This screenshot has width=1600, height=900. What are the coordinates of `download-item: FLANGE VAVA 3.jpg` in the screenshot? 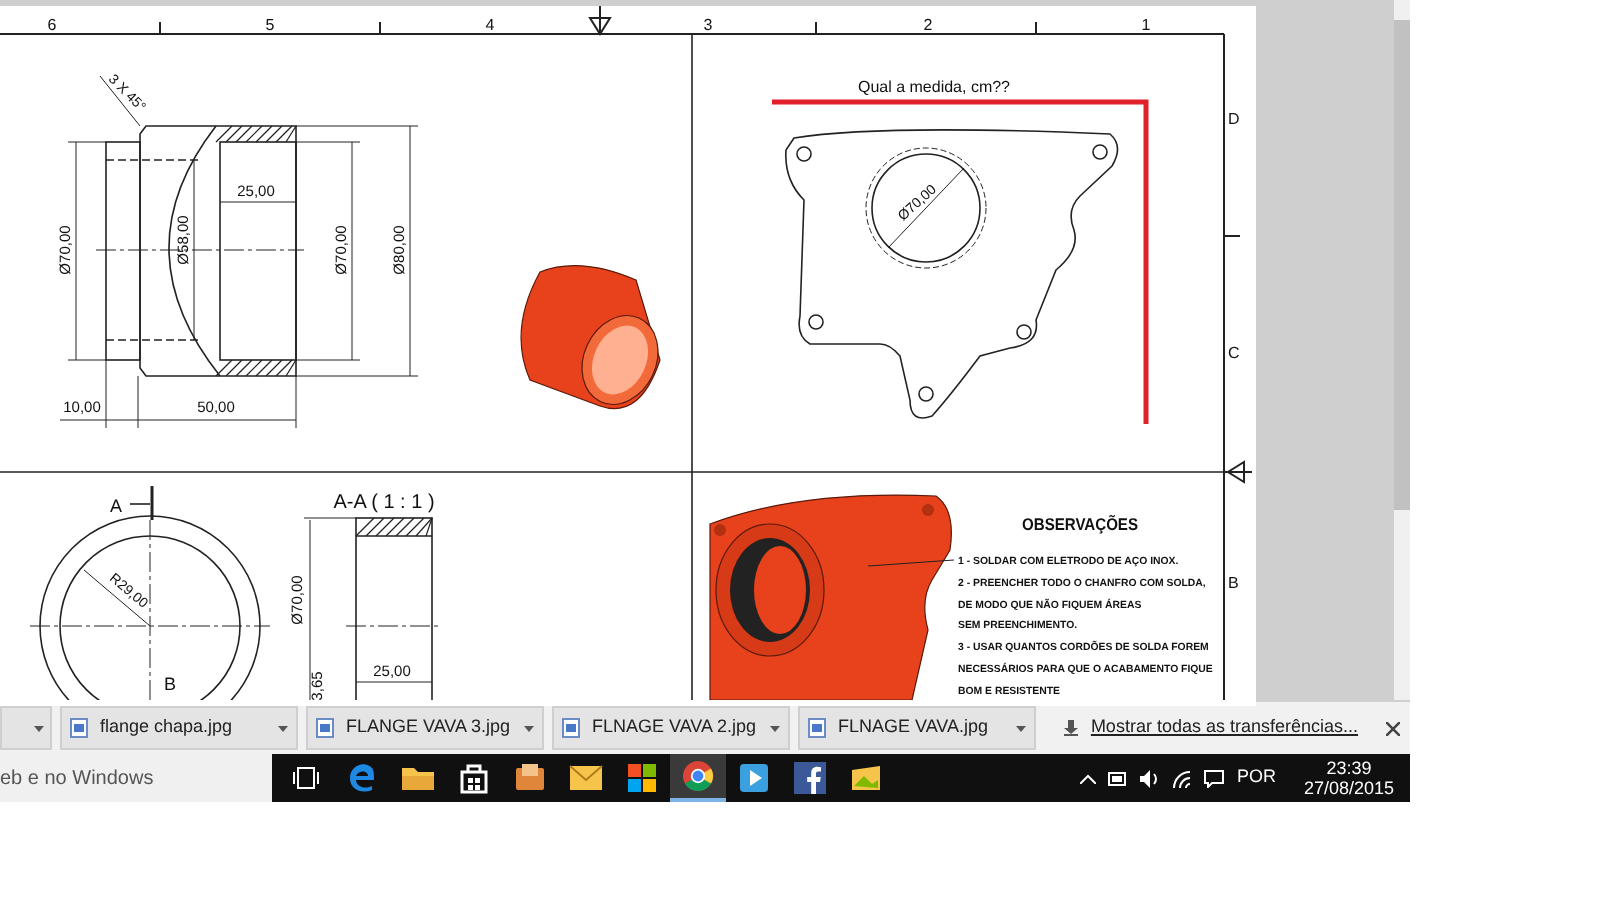 It's located at (425, 728).